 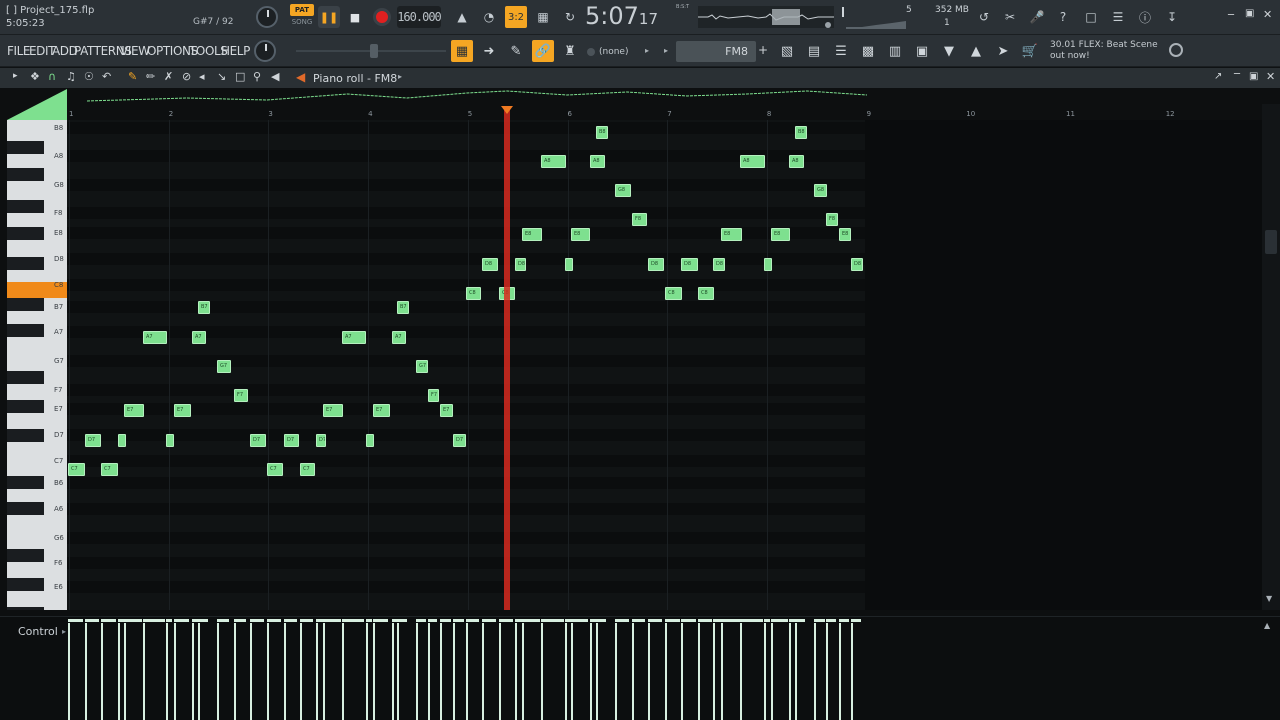 What do you see at coordinates (820, 190) in the screenshot?
I see `note: G8` at bounding box center [820, 190].